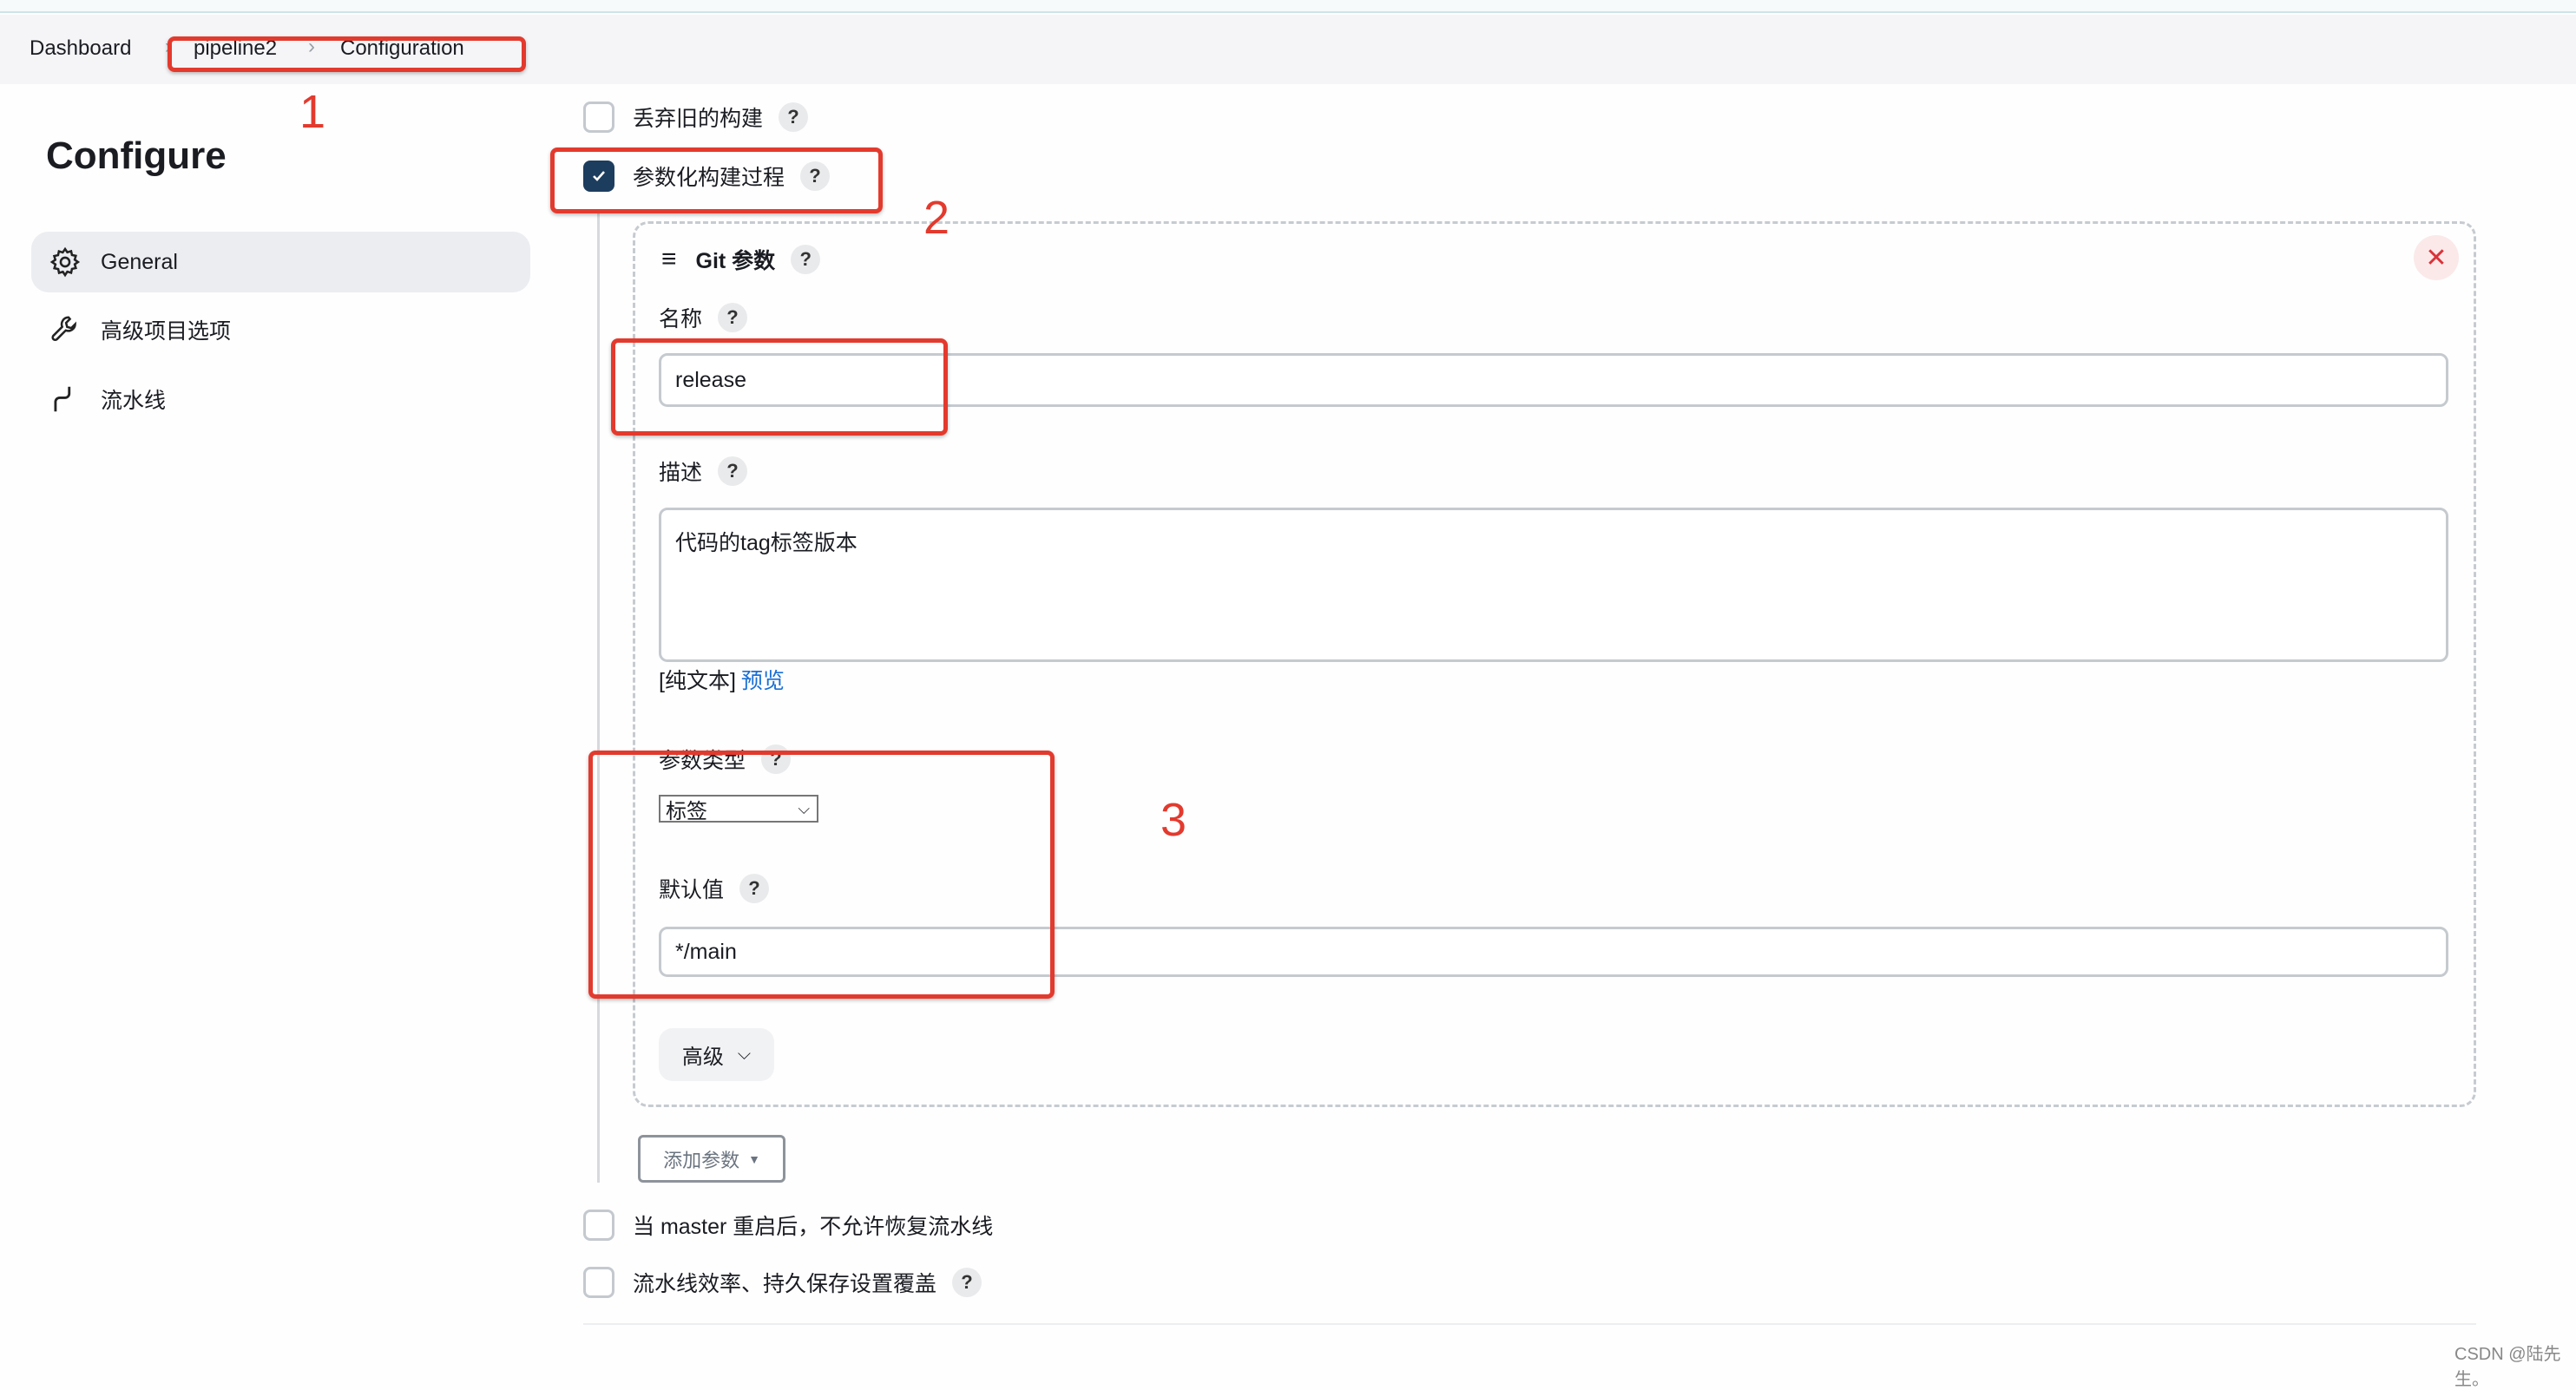 This screenshot has height=1390, width=2576. I want to click on no-resume-label: 当 master 重启后，不允许恢复流水线, so click(814, 1227).